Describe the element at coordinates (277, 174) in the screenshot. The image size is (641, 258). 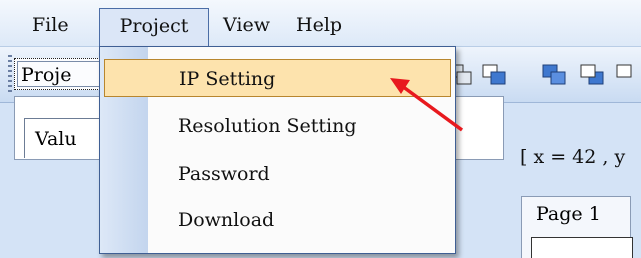
I see `menu-item-password: Password` at that location.